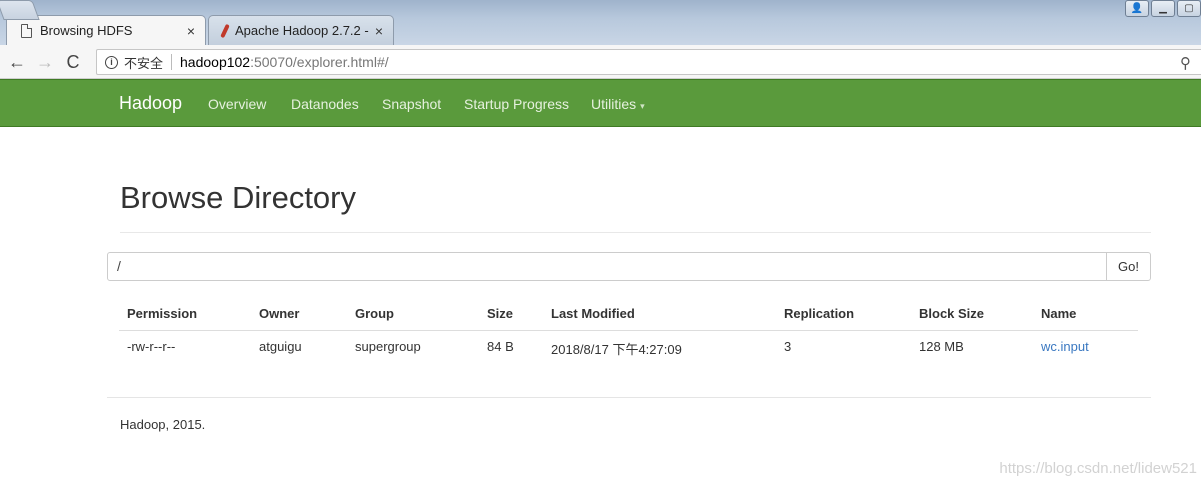  I want to click on window-controls: 👤 ▁ ▢, so click(1163, 8).